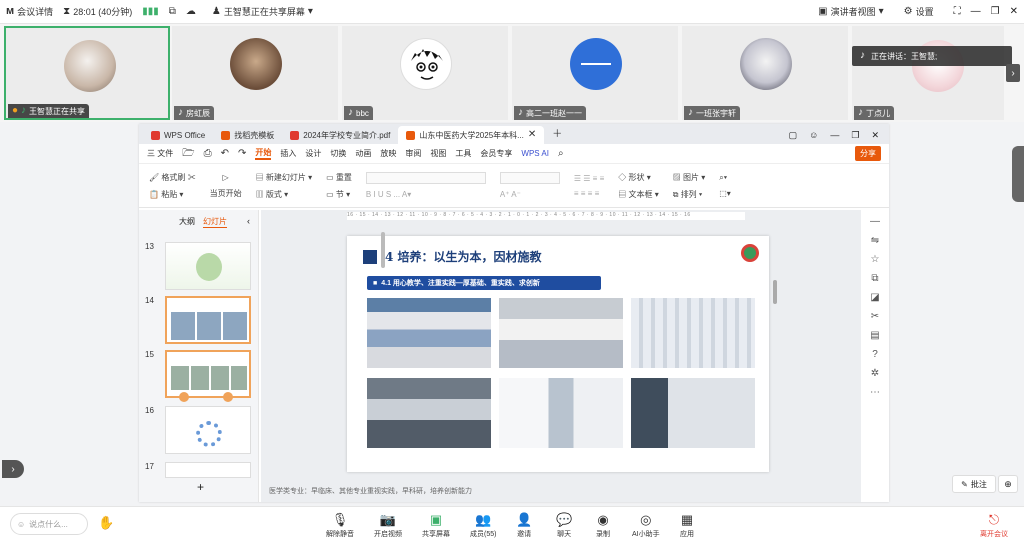  Describe the element at coordinates (646, 526) in the screenshot. I see `ai-assistant-button: ◎ AI小助手` at that location.